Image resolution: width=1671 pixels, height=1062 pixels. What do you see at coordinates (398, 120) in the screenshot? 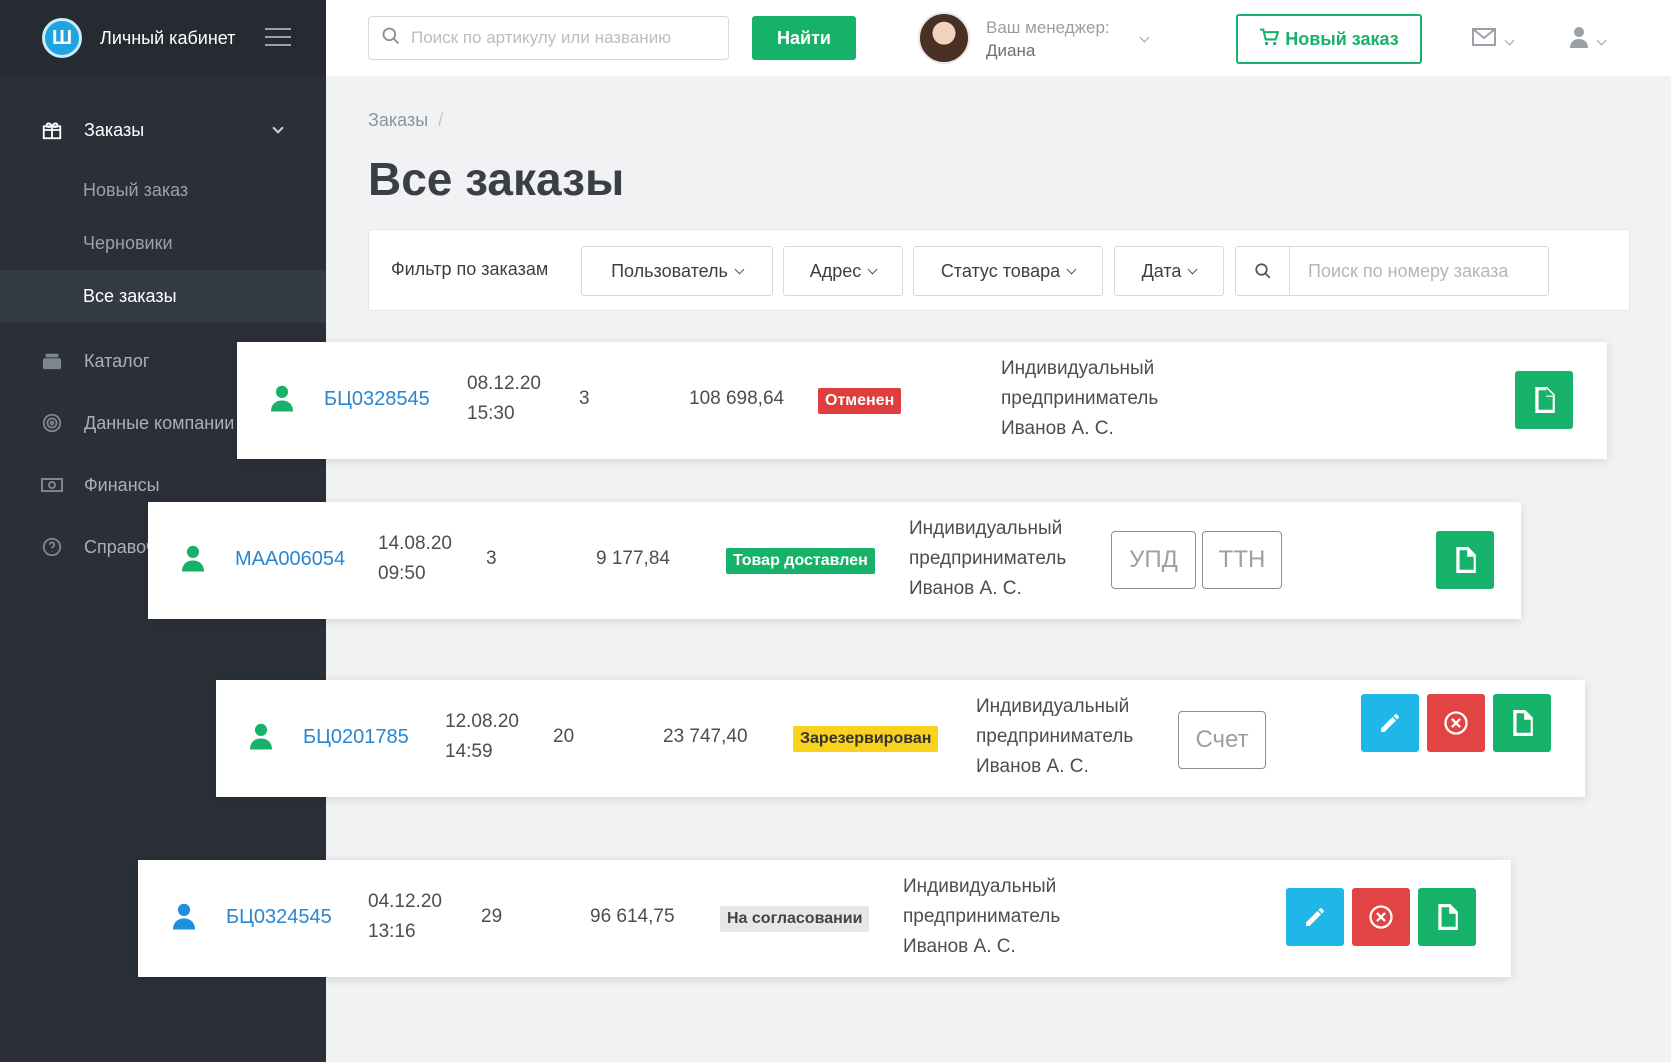
I see `breadcrumb-item-orders: Заказы` at bounding box center [398, 120].